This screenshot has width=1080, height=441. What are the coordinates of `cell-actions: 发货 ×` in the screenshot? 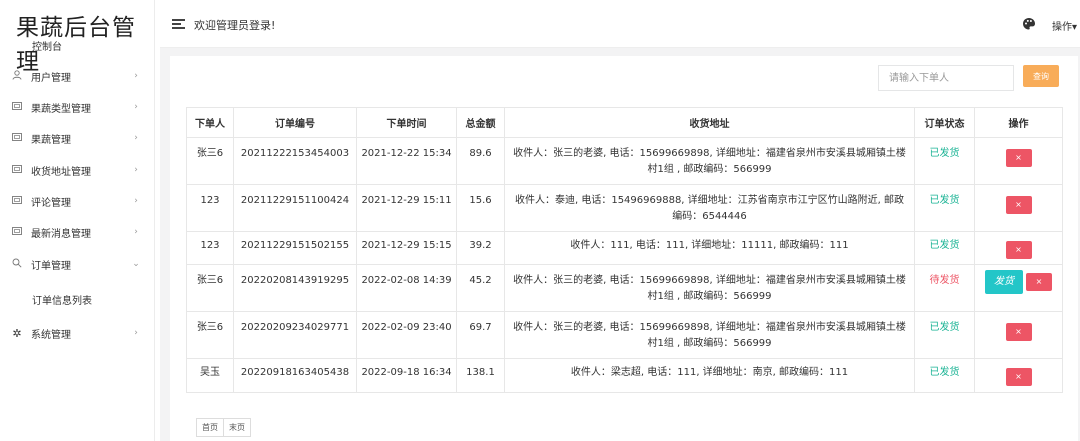 It's located at (1018, 288).